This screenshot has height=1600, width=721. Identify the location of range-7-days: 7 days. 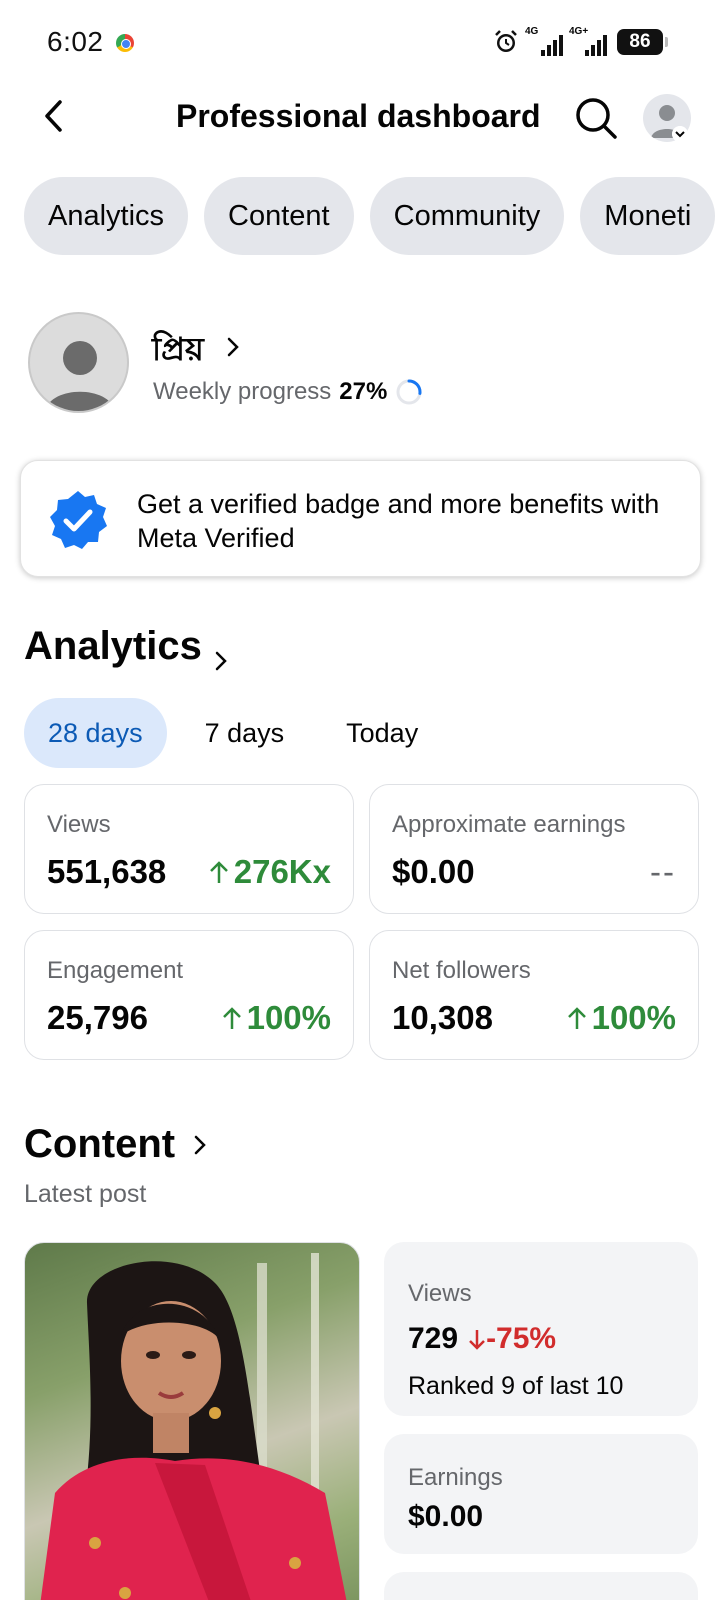
(245, 733).